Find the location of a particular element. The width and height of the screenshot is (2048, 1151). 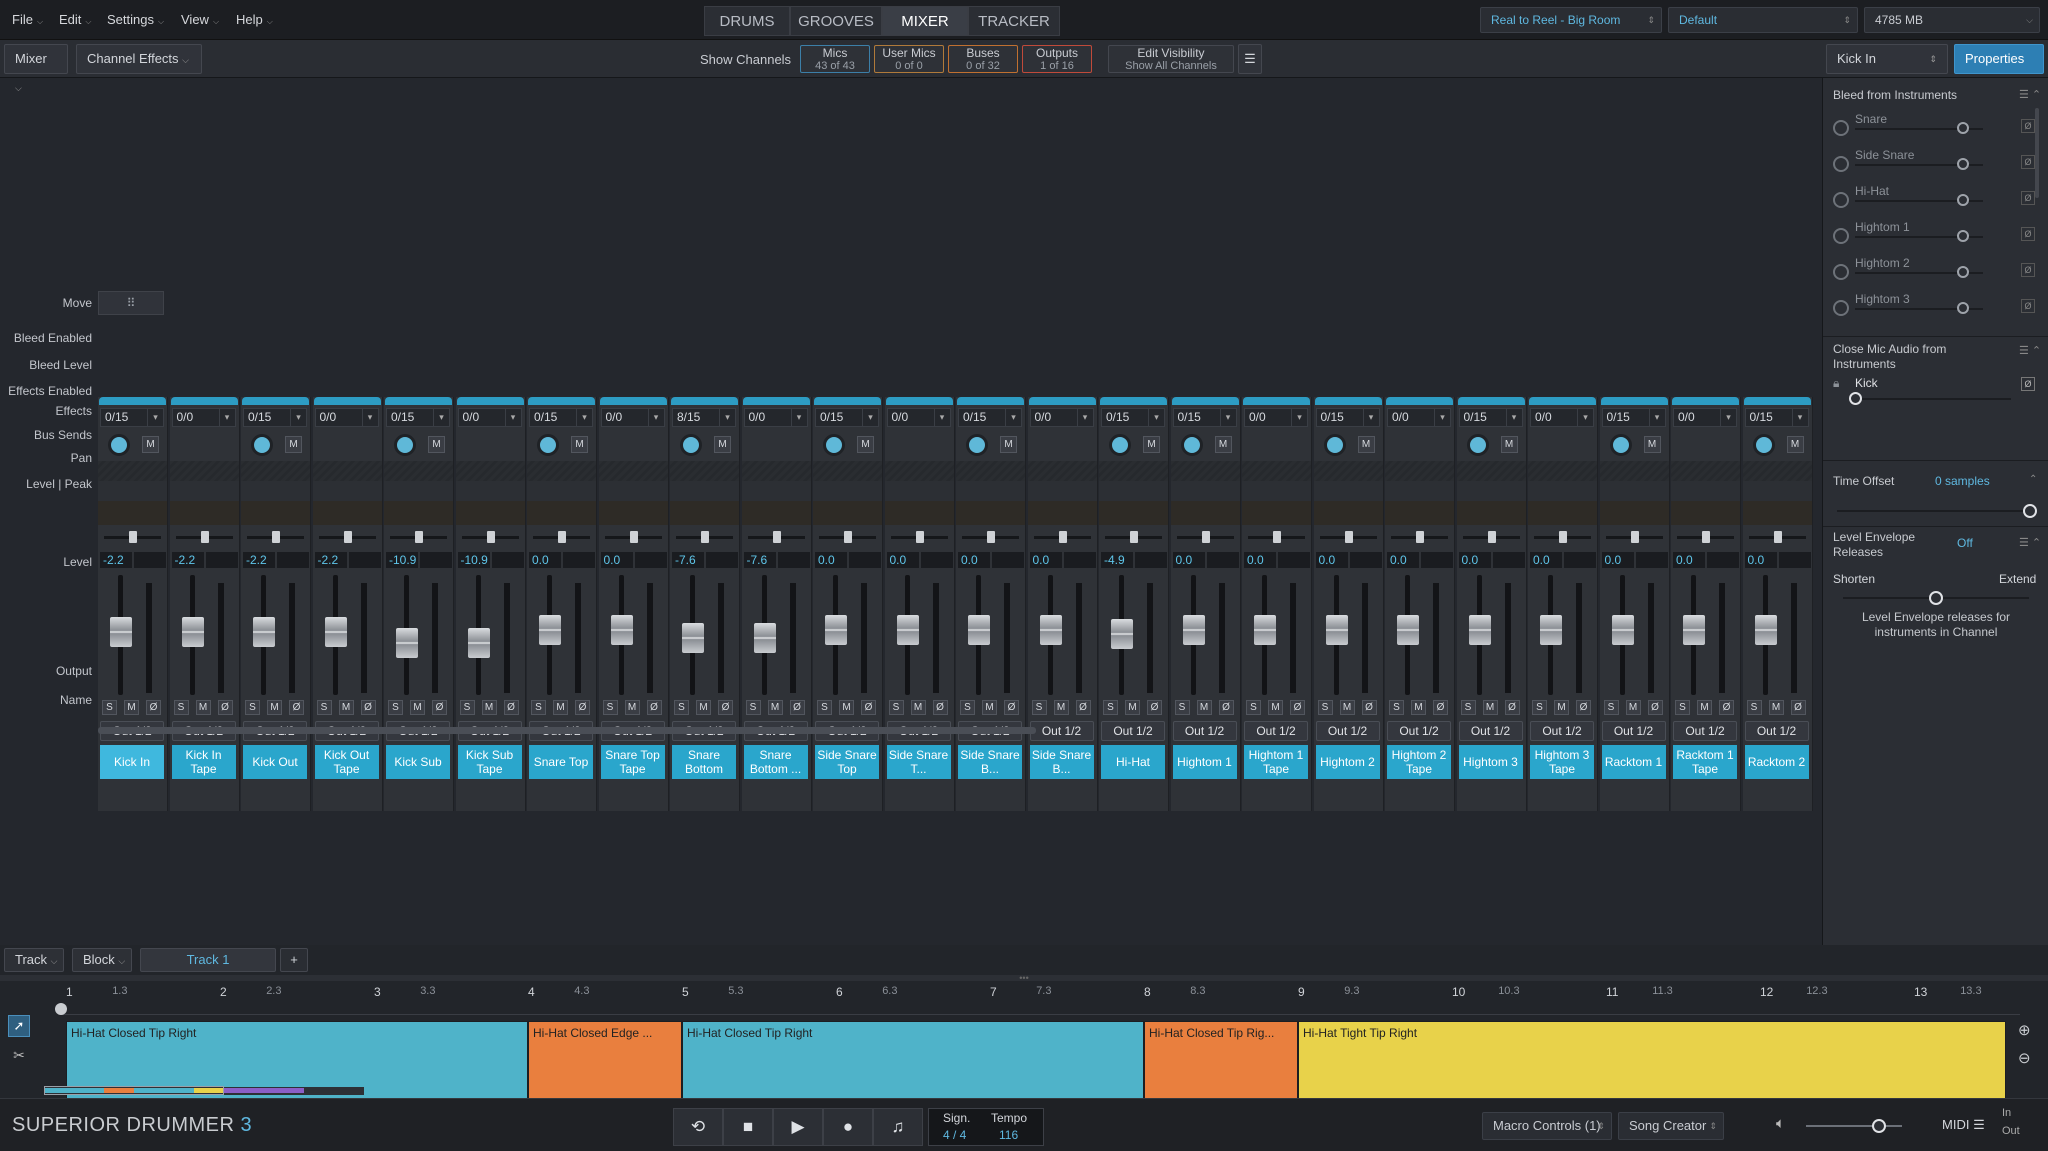

mics-filter: Mics 43 of 43 is located at coordinates (835, 59).